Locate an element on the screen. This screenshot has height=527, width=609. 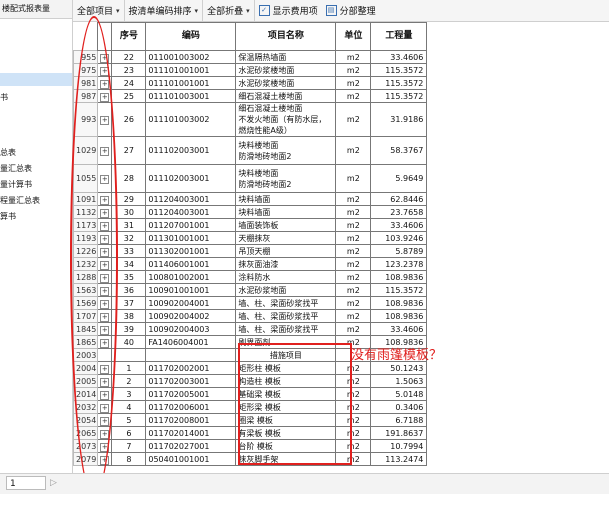
expand-cell is located at coordinates (105, 355).